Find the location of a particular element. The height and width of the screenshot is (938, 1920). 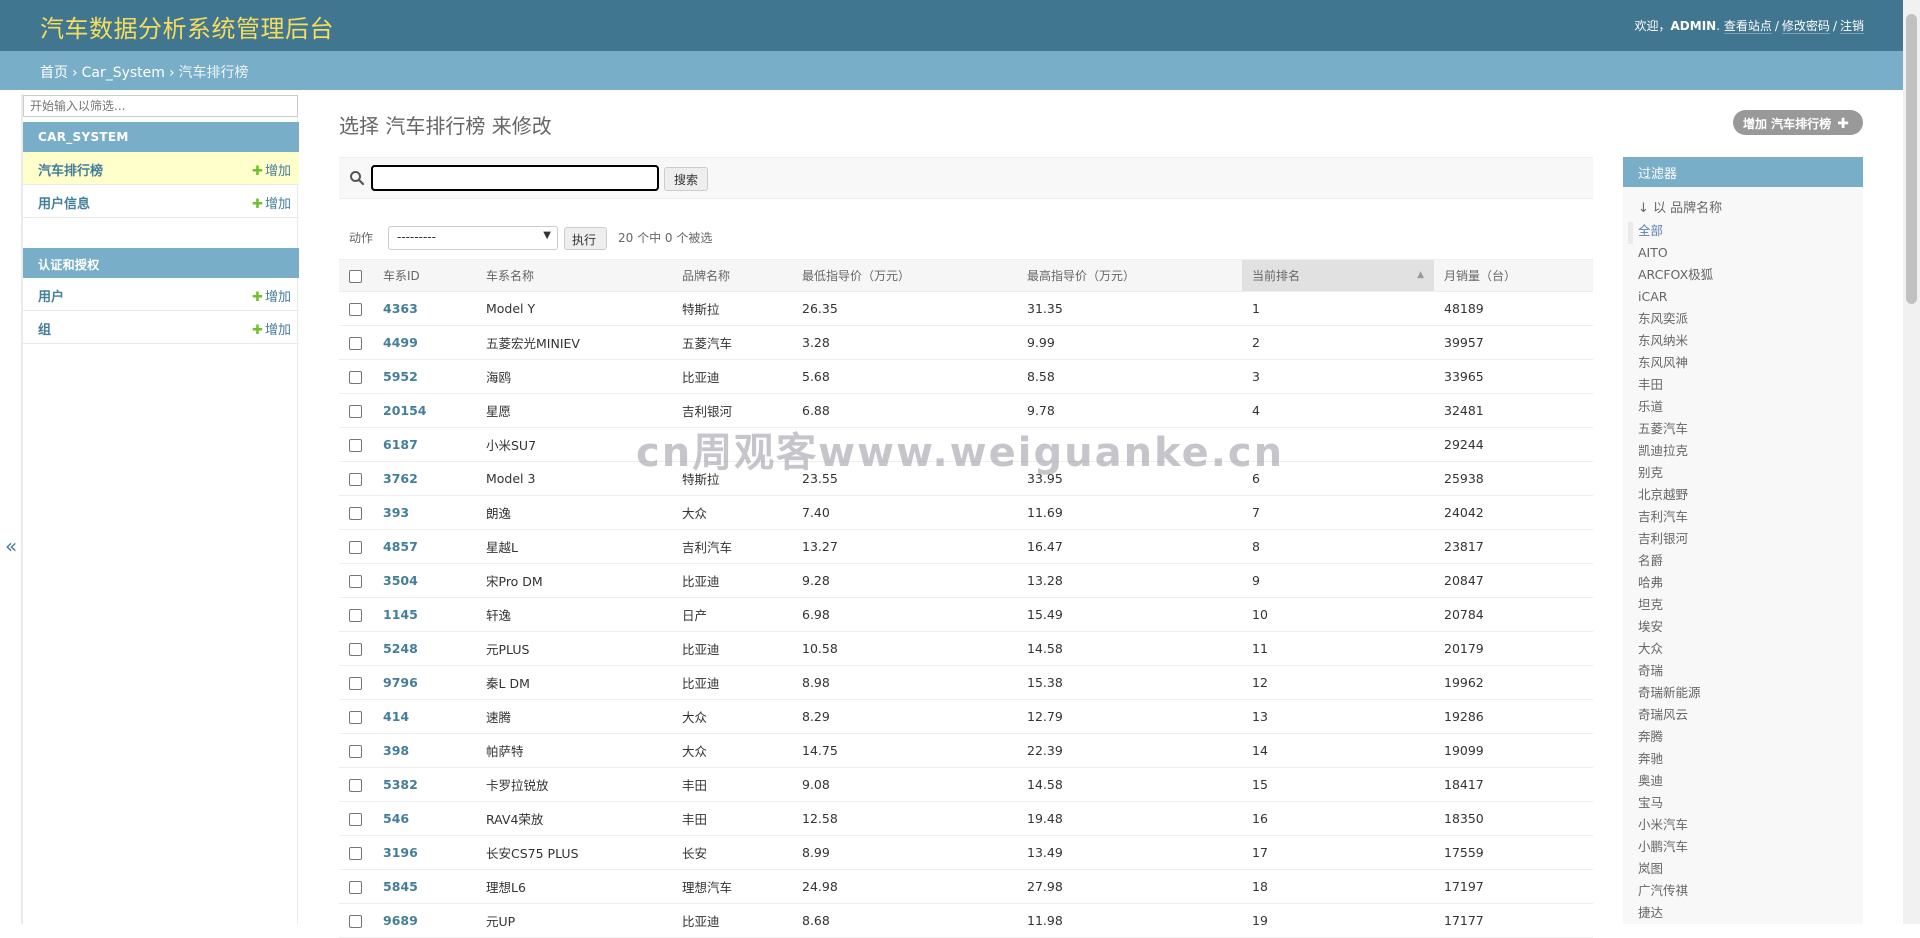

filter-option-link: 东风奕派 is located at coordinates (1663, 318).